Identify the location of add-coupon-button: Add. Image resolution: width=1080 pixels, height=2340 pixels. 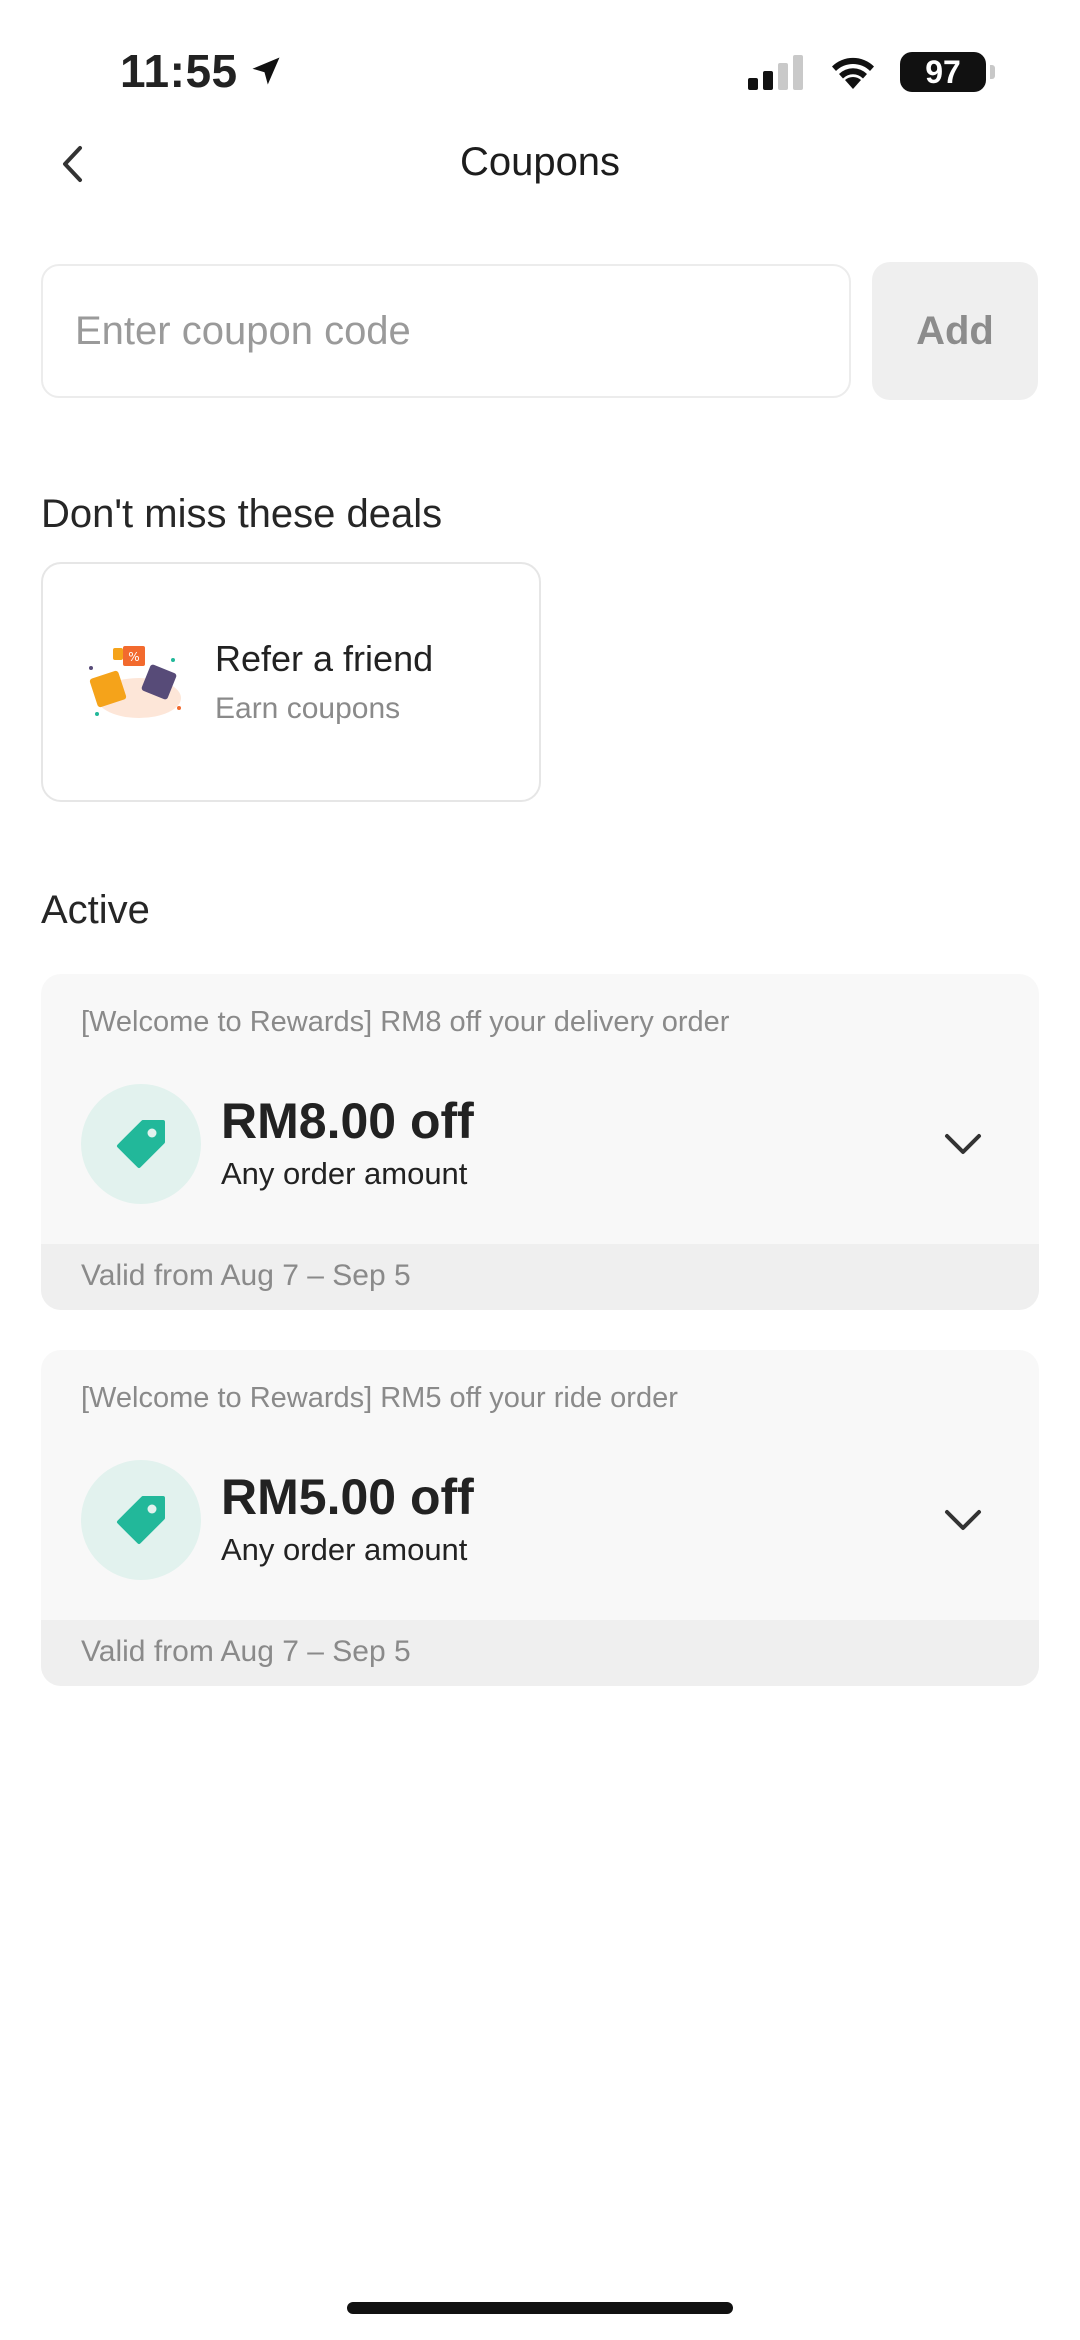
(955, 331).